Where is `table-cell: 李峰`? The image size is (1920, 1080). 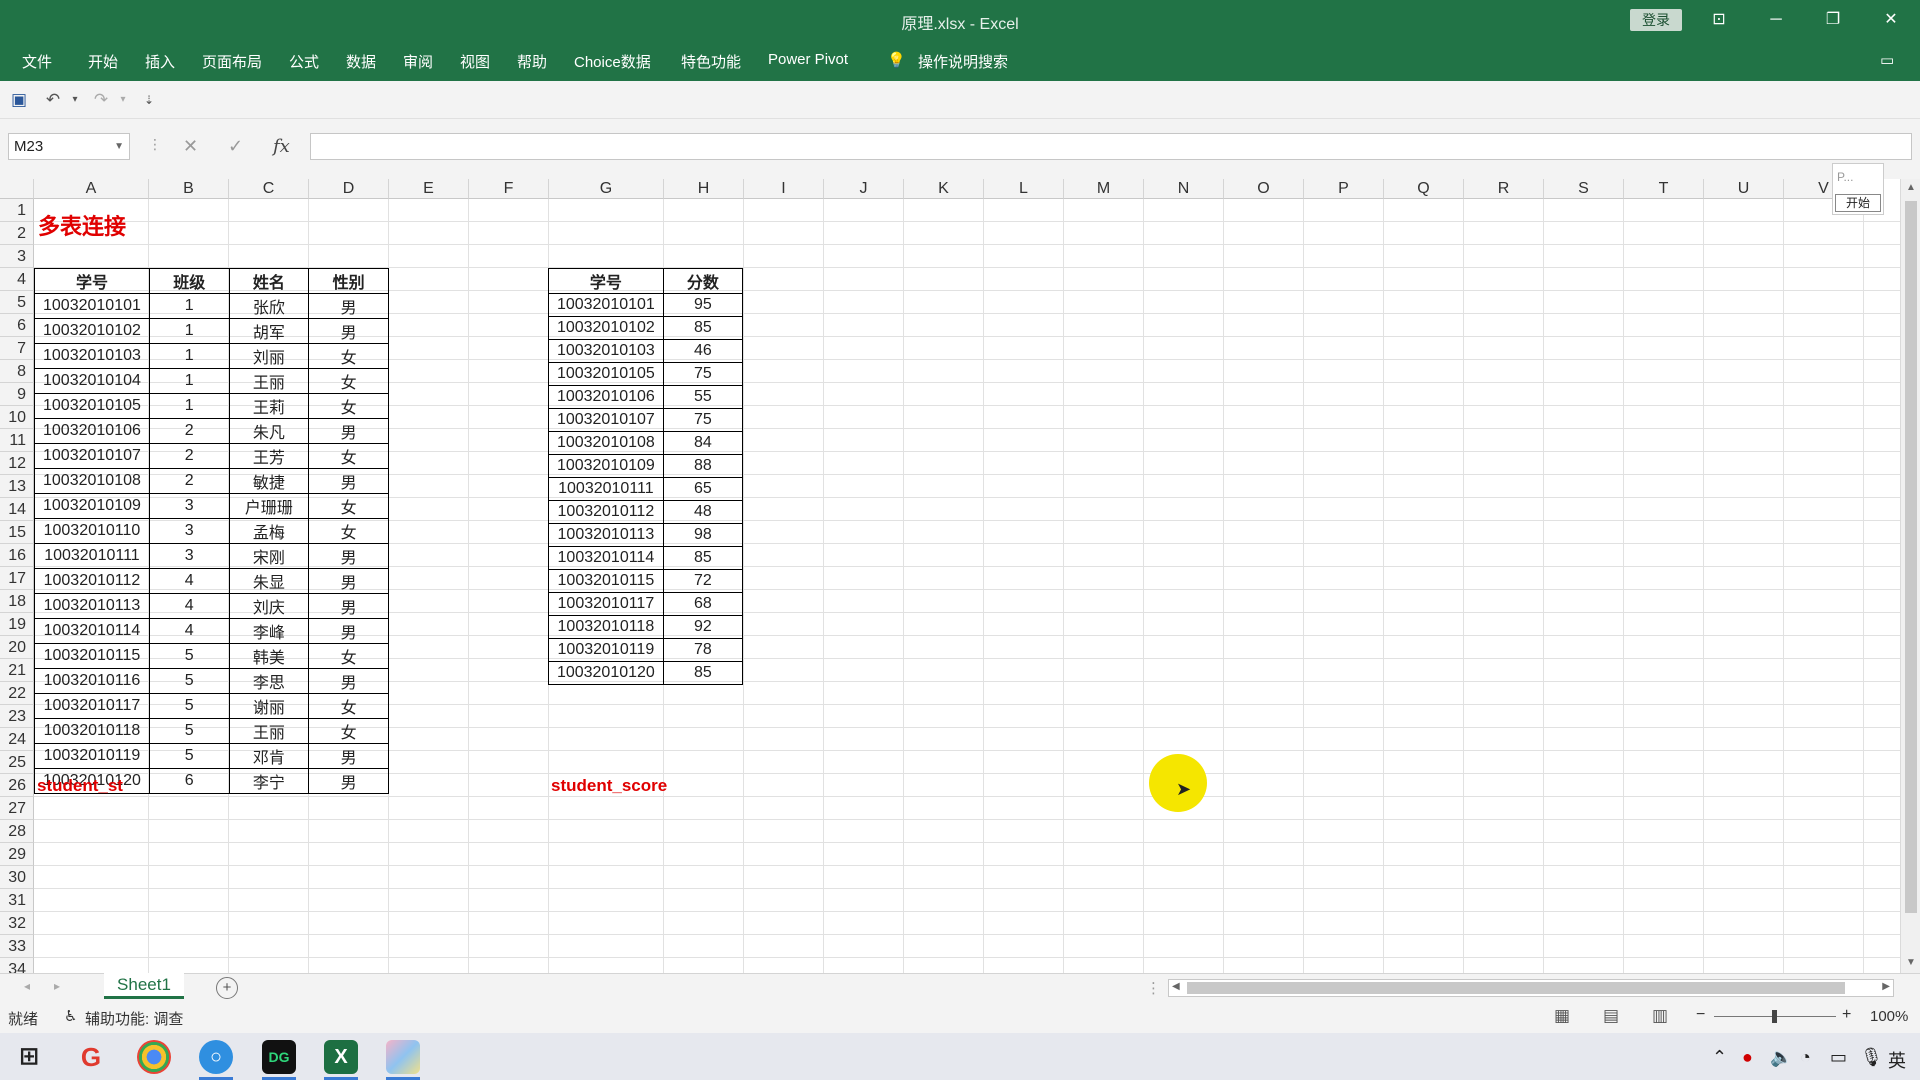
table-cell: 李峰 is located at coordinates (269, 631).